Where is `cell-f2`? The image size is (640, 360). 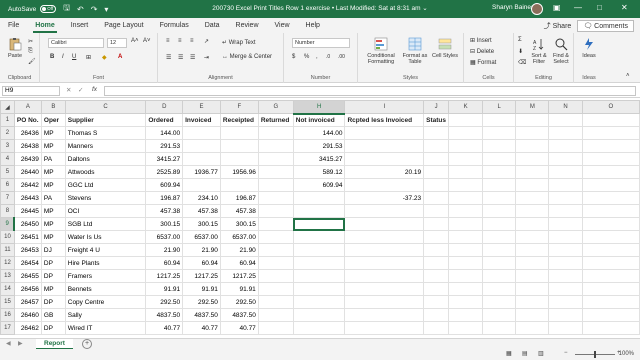
cell-f2 is located at coordinates (239, 133).